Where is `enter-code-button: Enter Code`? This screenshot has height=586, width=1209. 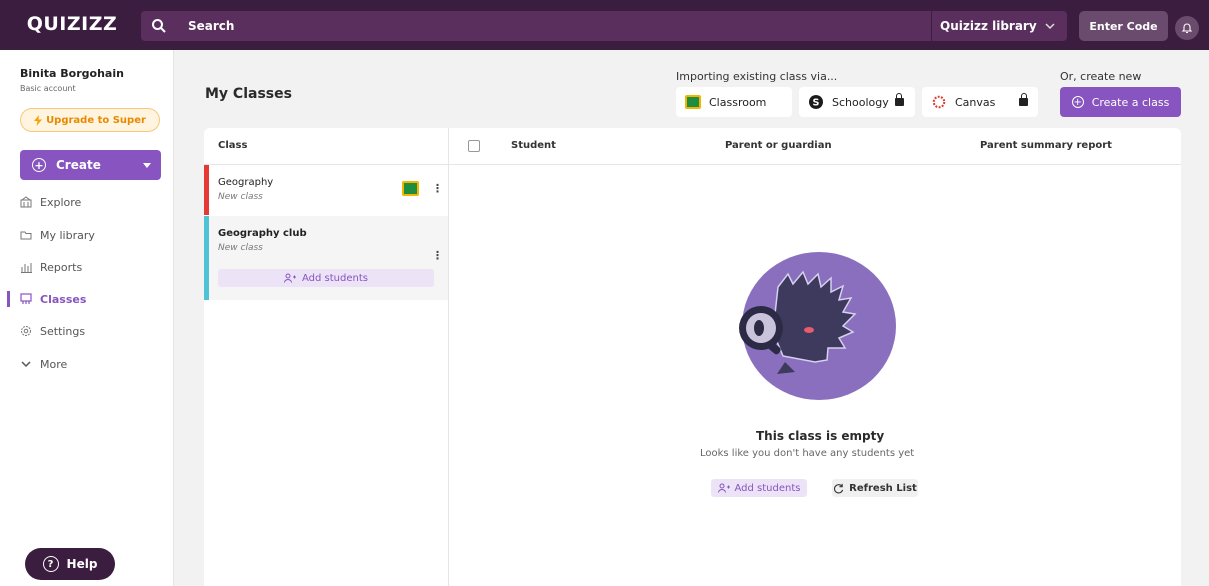 enter-code-button: Enter Code is located at coordinates (1123, 26).